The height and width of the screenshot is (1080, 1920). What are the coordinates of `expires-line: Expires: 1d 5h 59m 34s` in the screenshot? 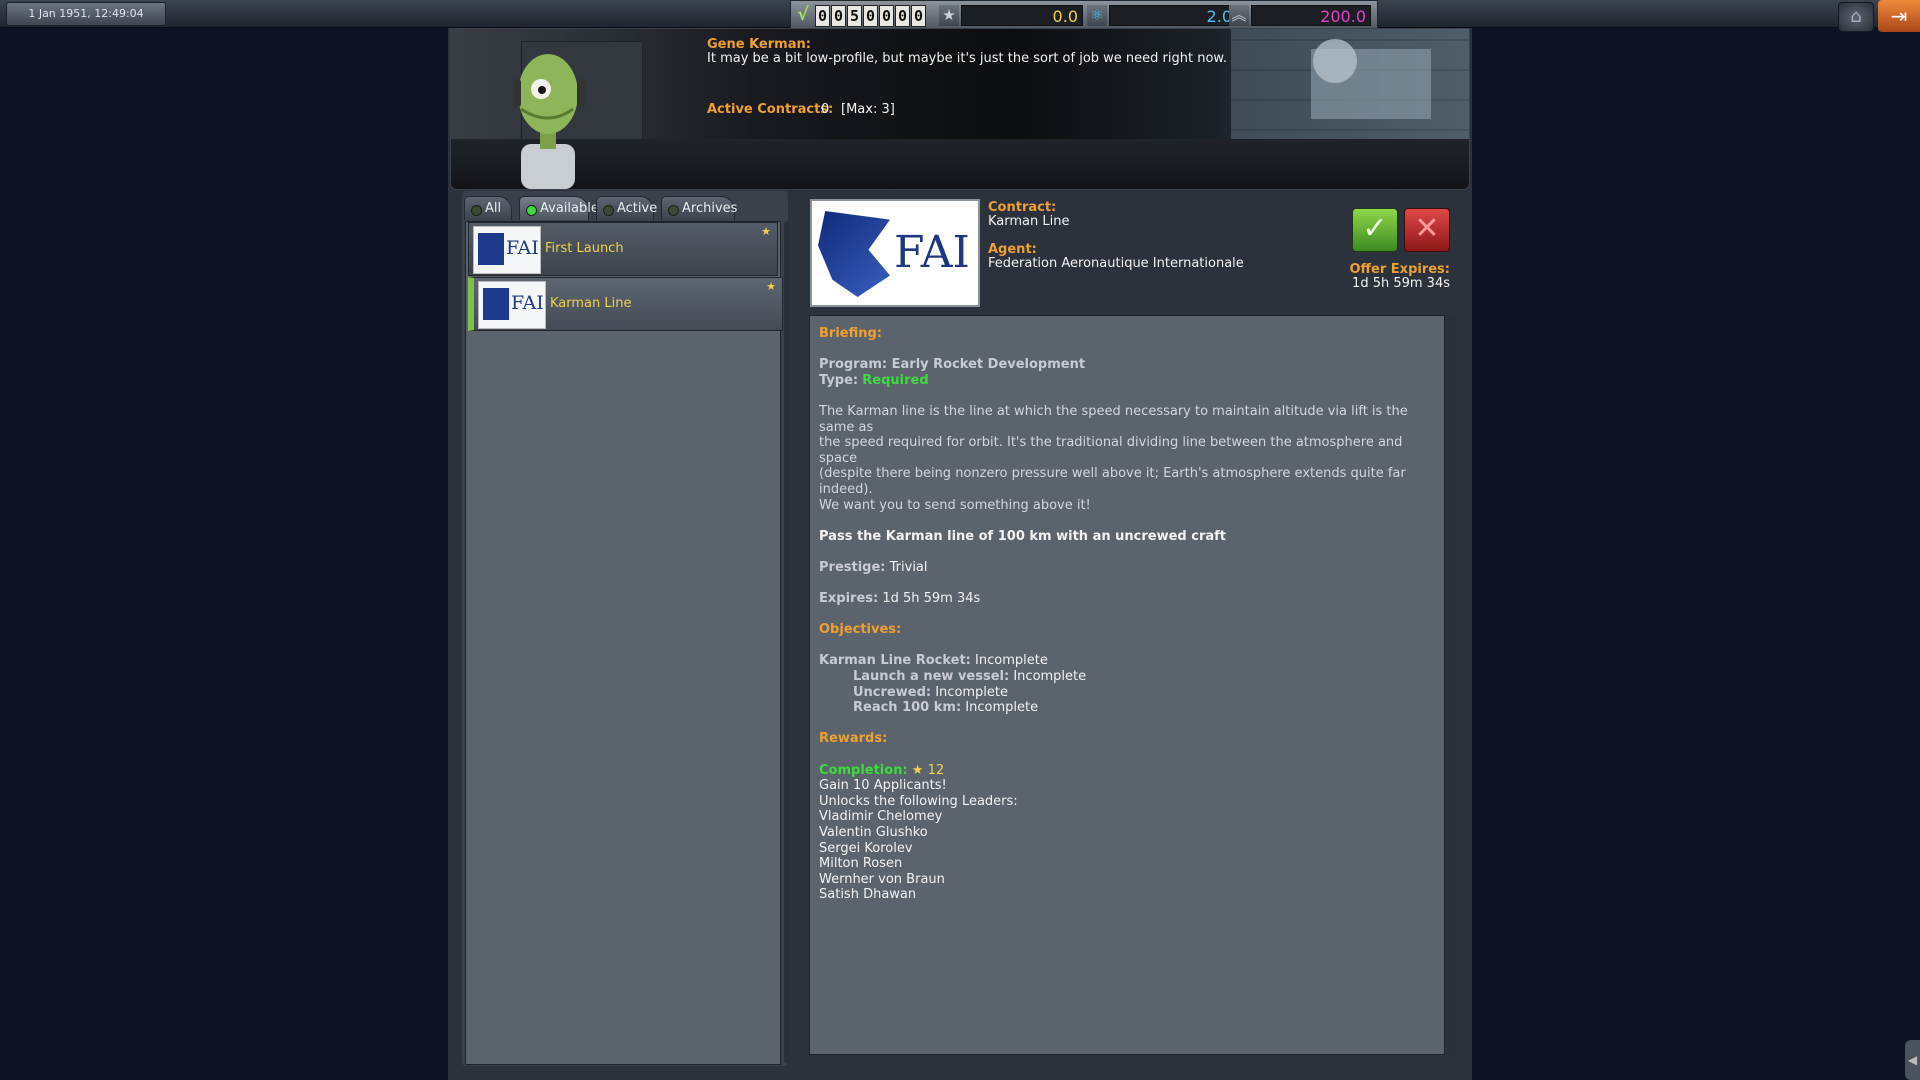 It's located at (1131, 599).